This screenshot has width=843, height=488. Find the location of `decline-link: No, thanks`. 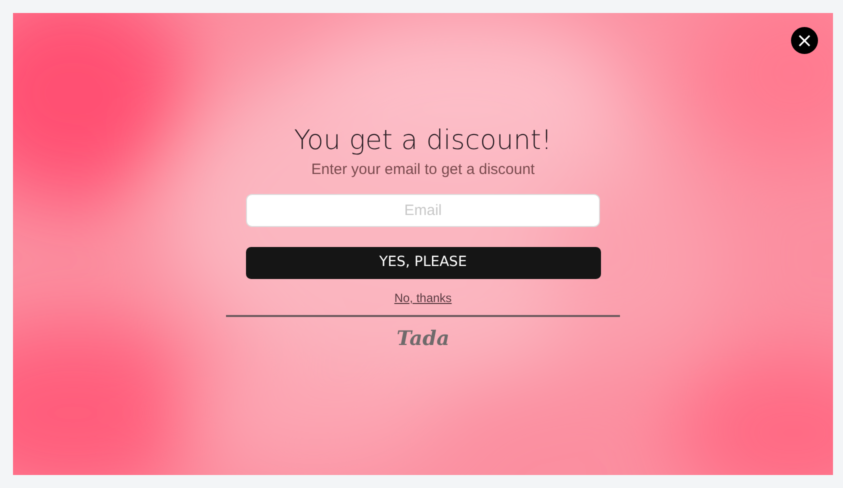

decline-link: No, thanks is located at coordinates (423, 297).